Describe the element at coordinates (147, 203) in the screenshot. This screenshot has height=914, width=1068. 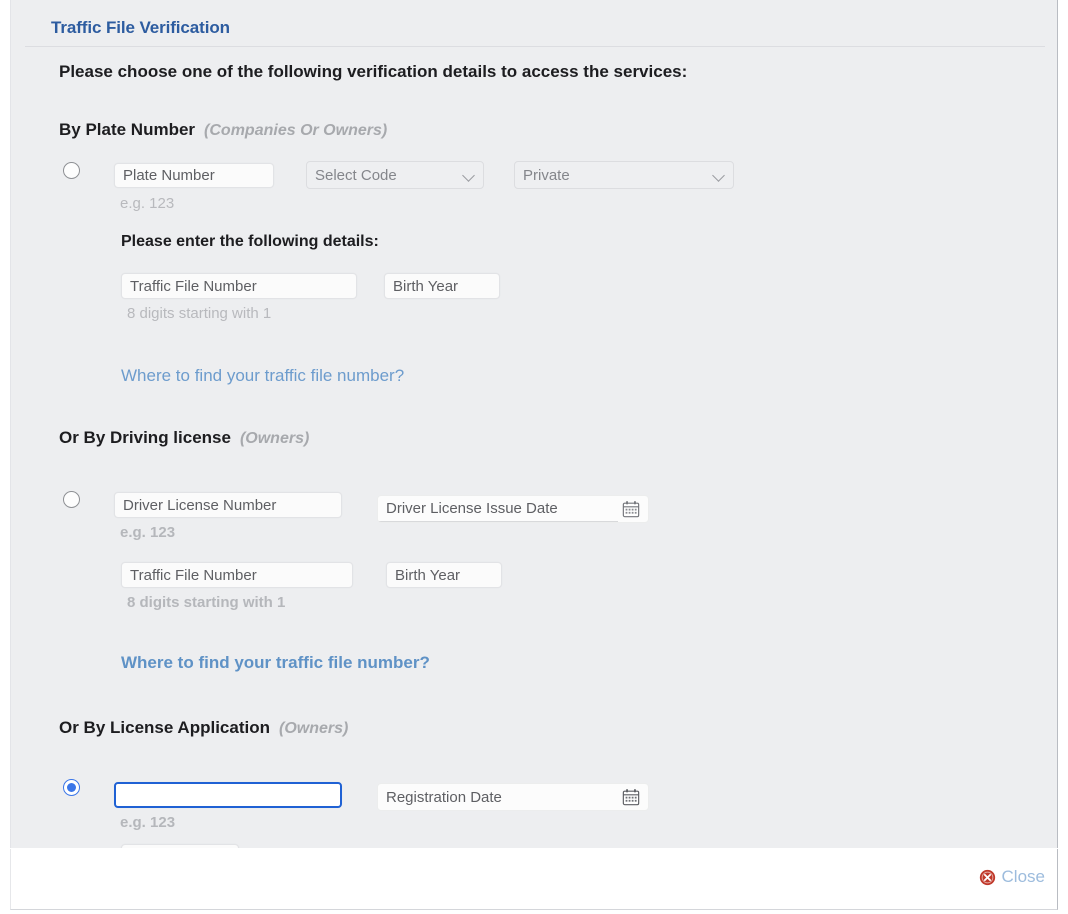
I see `plate-number-hint: e.g. 123` at that location.